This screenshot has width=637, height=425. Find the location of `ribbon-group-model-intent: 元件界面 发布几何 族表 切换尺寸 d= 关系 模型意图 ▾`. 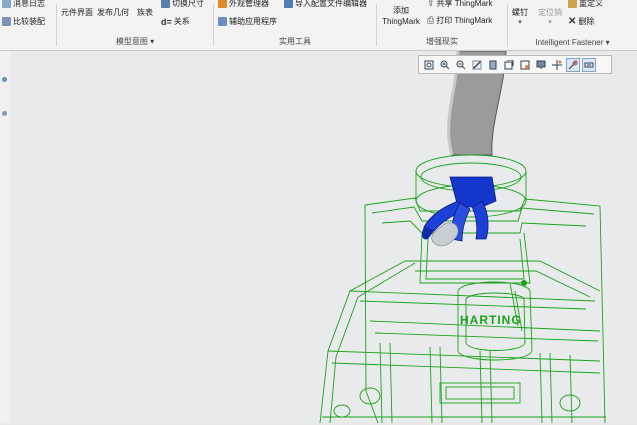

ribbon-group-model-intent: 元件界面 发布几何 族表 切换尺寸 d= 关系 模型意图 ▾ is located at coordinates (135, 25).